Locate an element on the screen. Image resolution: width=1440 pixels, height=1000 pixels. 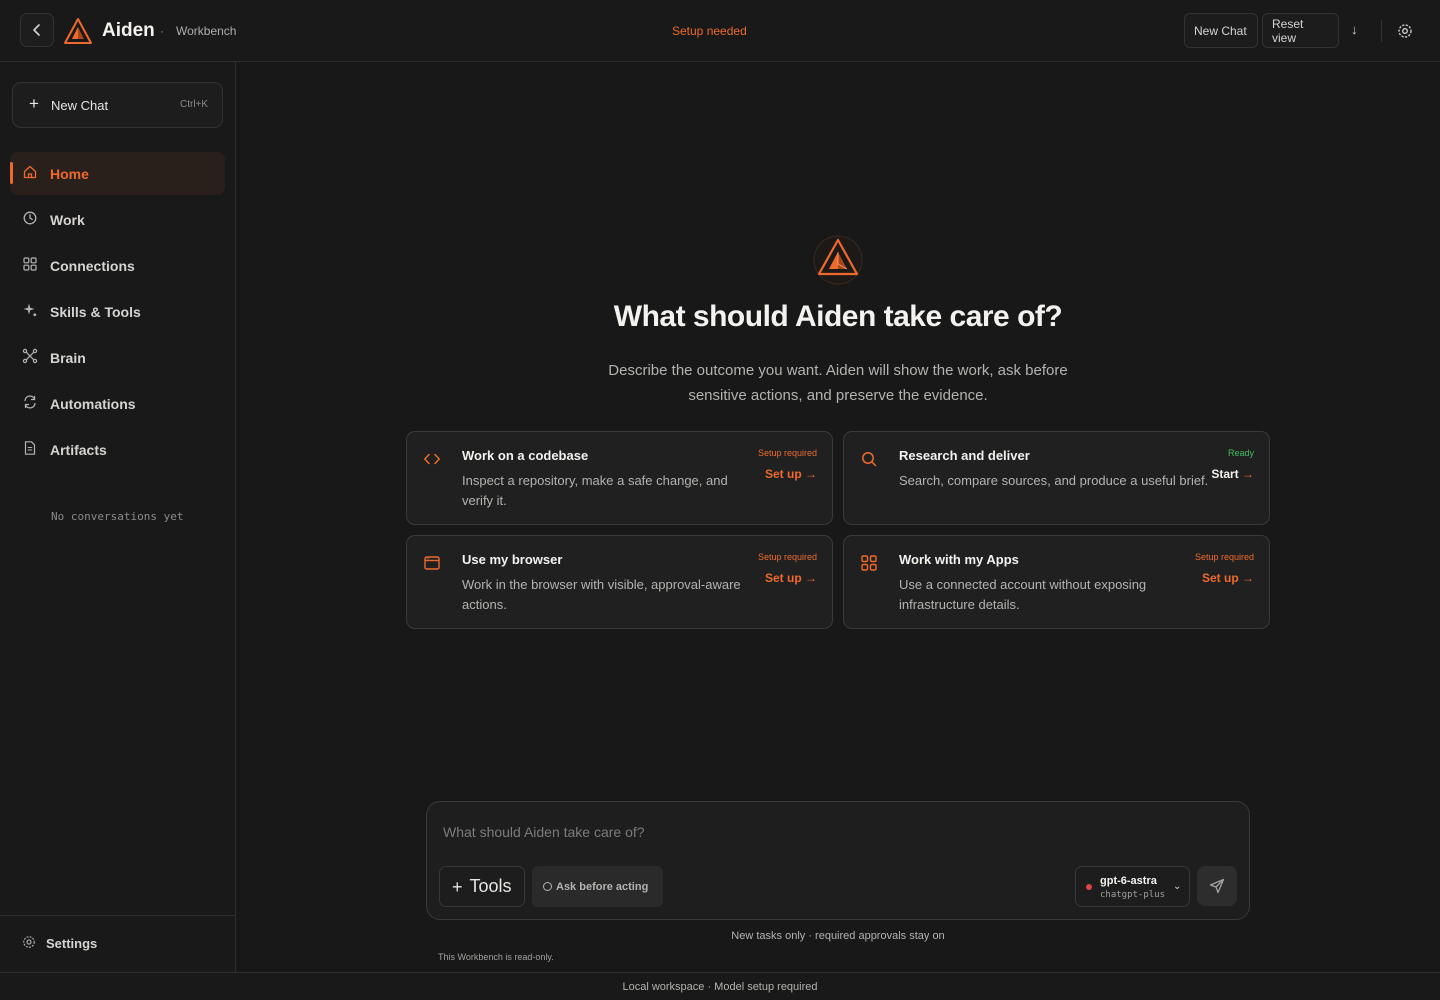
empty-conversations: No conversations yet is located at coordinates (117, 516).